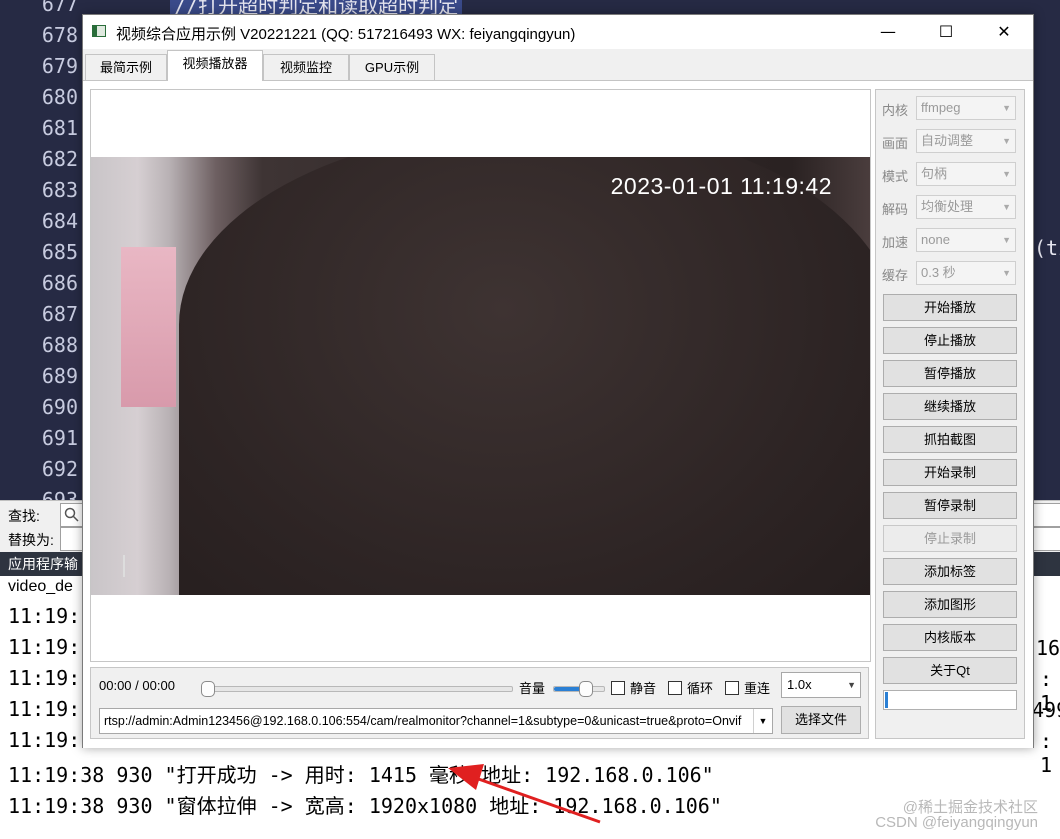  I want to click on setting-label: 缓存, so click(895, 275).